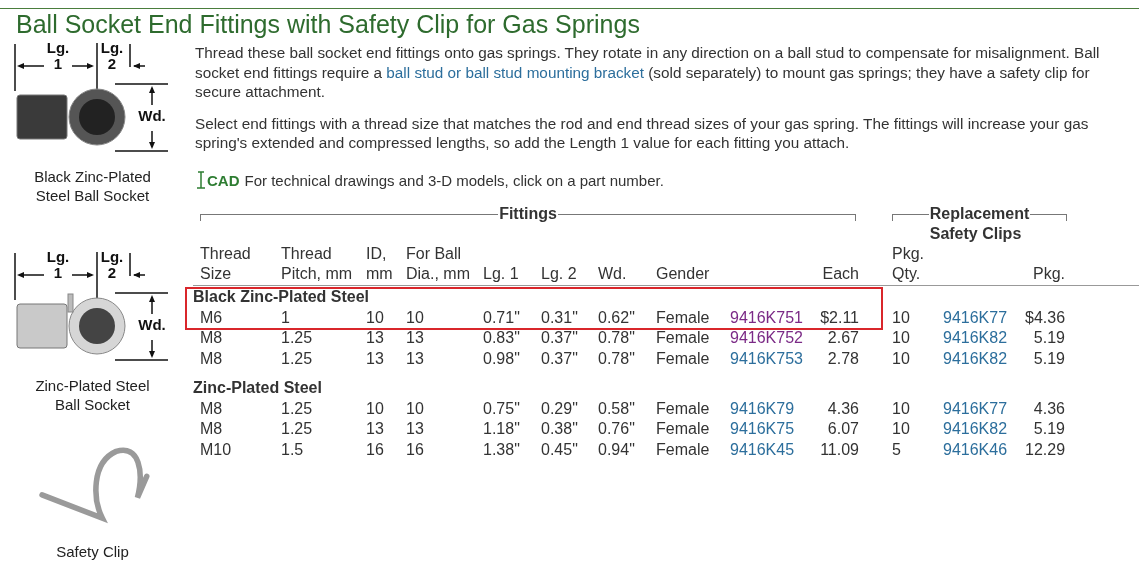 The image size is (1139, 579). I want to click on column-header: Qty., so click(907, 274).